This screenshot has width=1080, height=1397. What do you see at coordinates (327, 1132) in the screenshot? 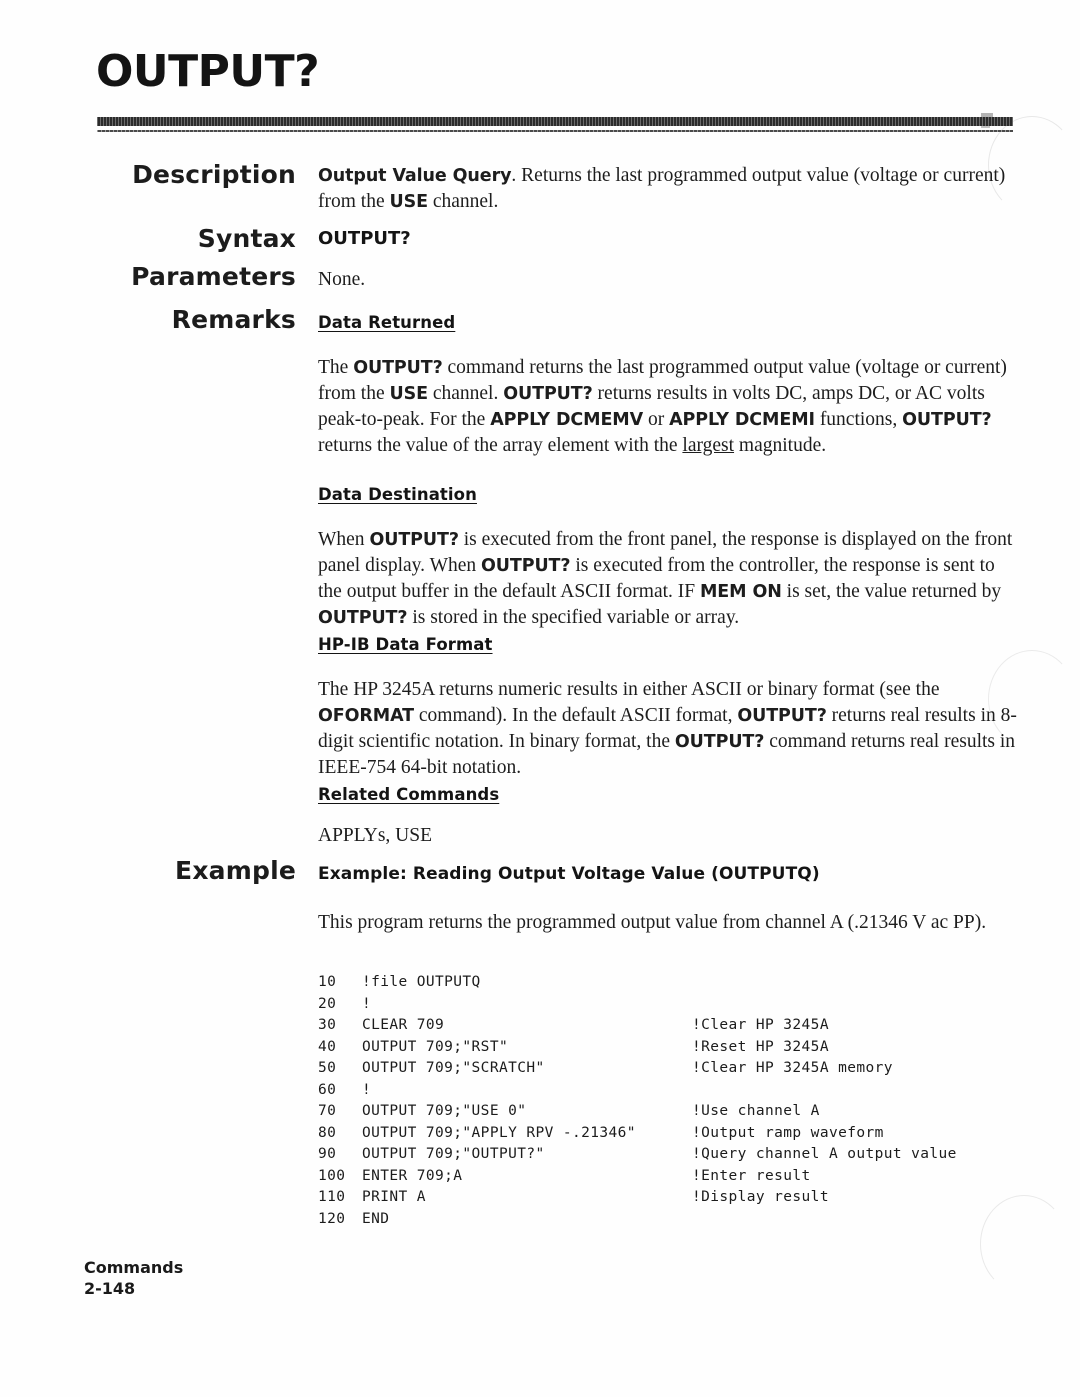
I see `code-line-number: 80` at bounding box center [327, 1132].